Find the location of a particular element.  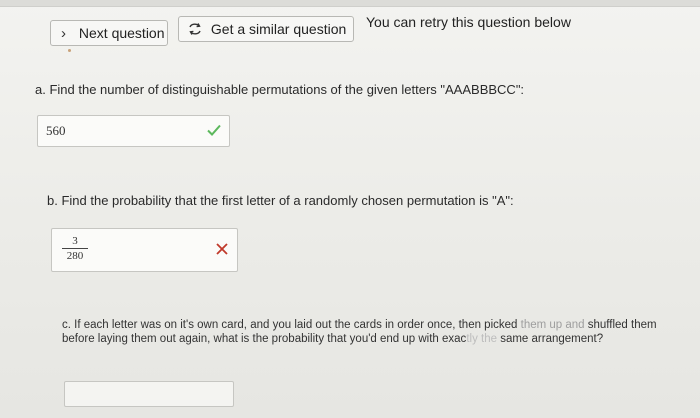

question-b-answer-field: 3 280 is located at coordinates (144, 250).